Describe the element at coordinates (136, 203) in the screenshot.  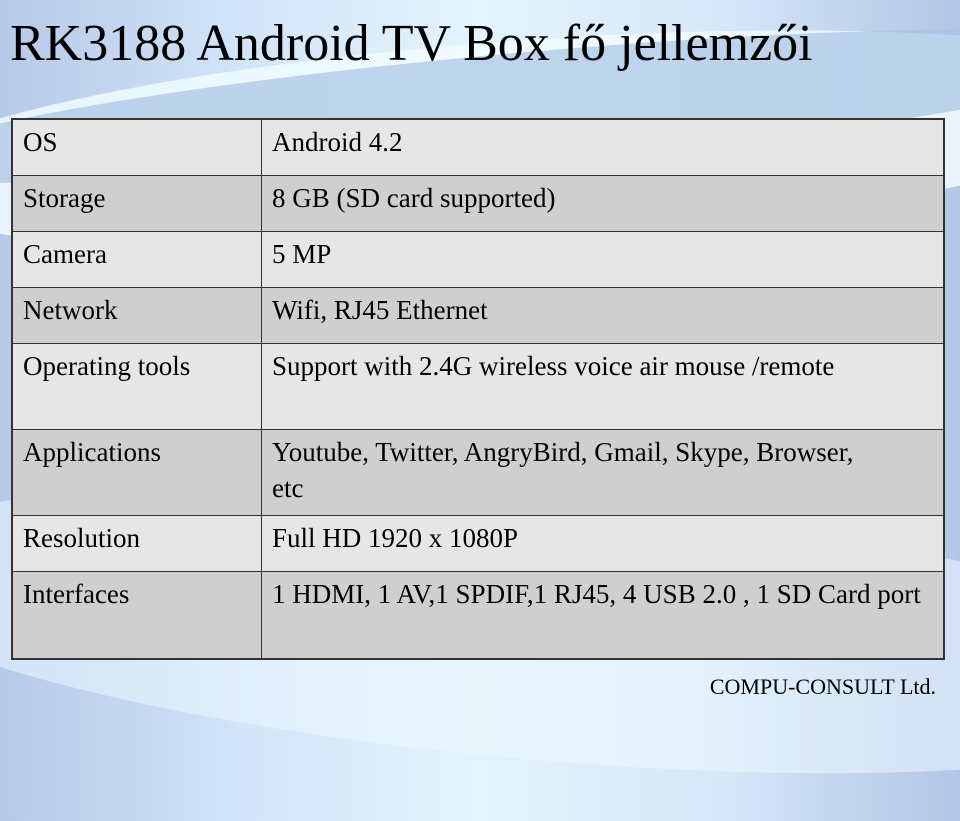
I see `spec-label: Storage` at that location.